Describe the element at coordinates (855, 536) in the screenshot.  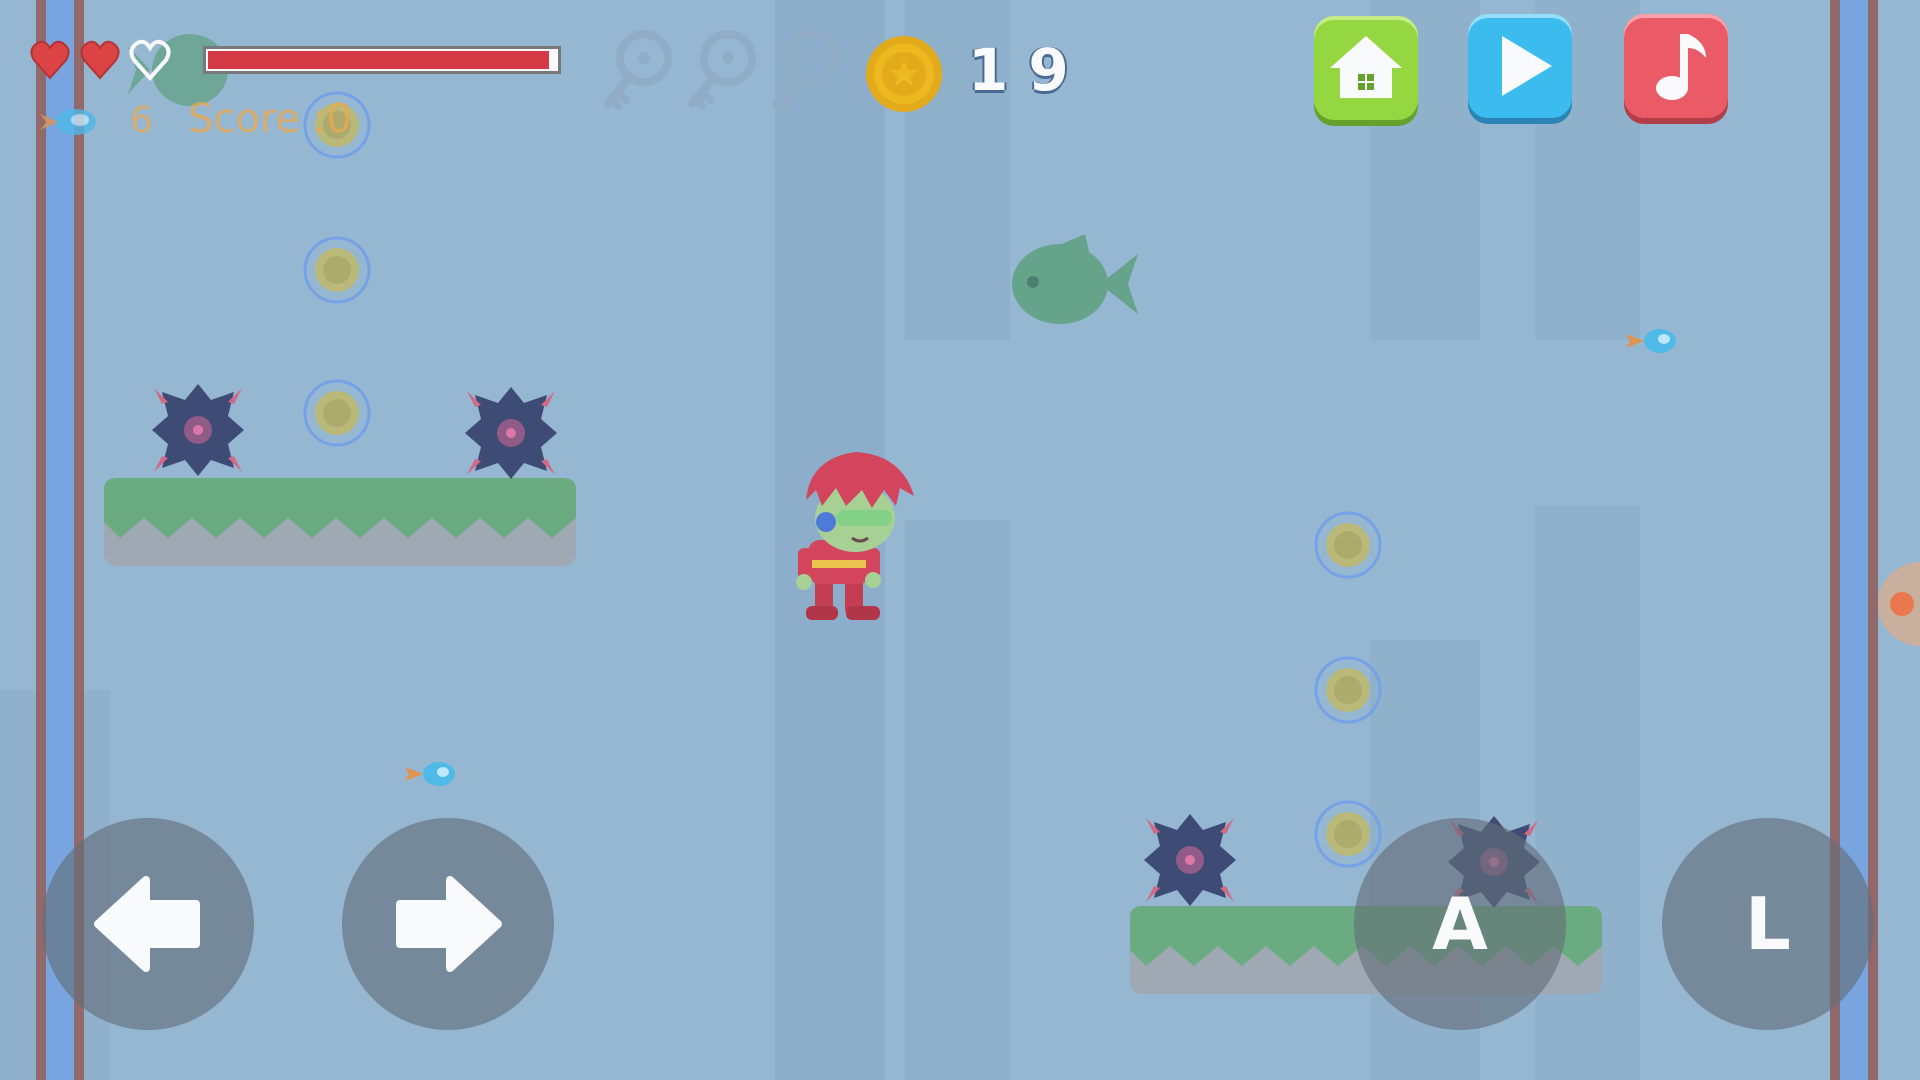
I see `player-character` at that location.